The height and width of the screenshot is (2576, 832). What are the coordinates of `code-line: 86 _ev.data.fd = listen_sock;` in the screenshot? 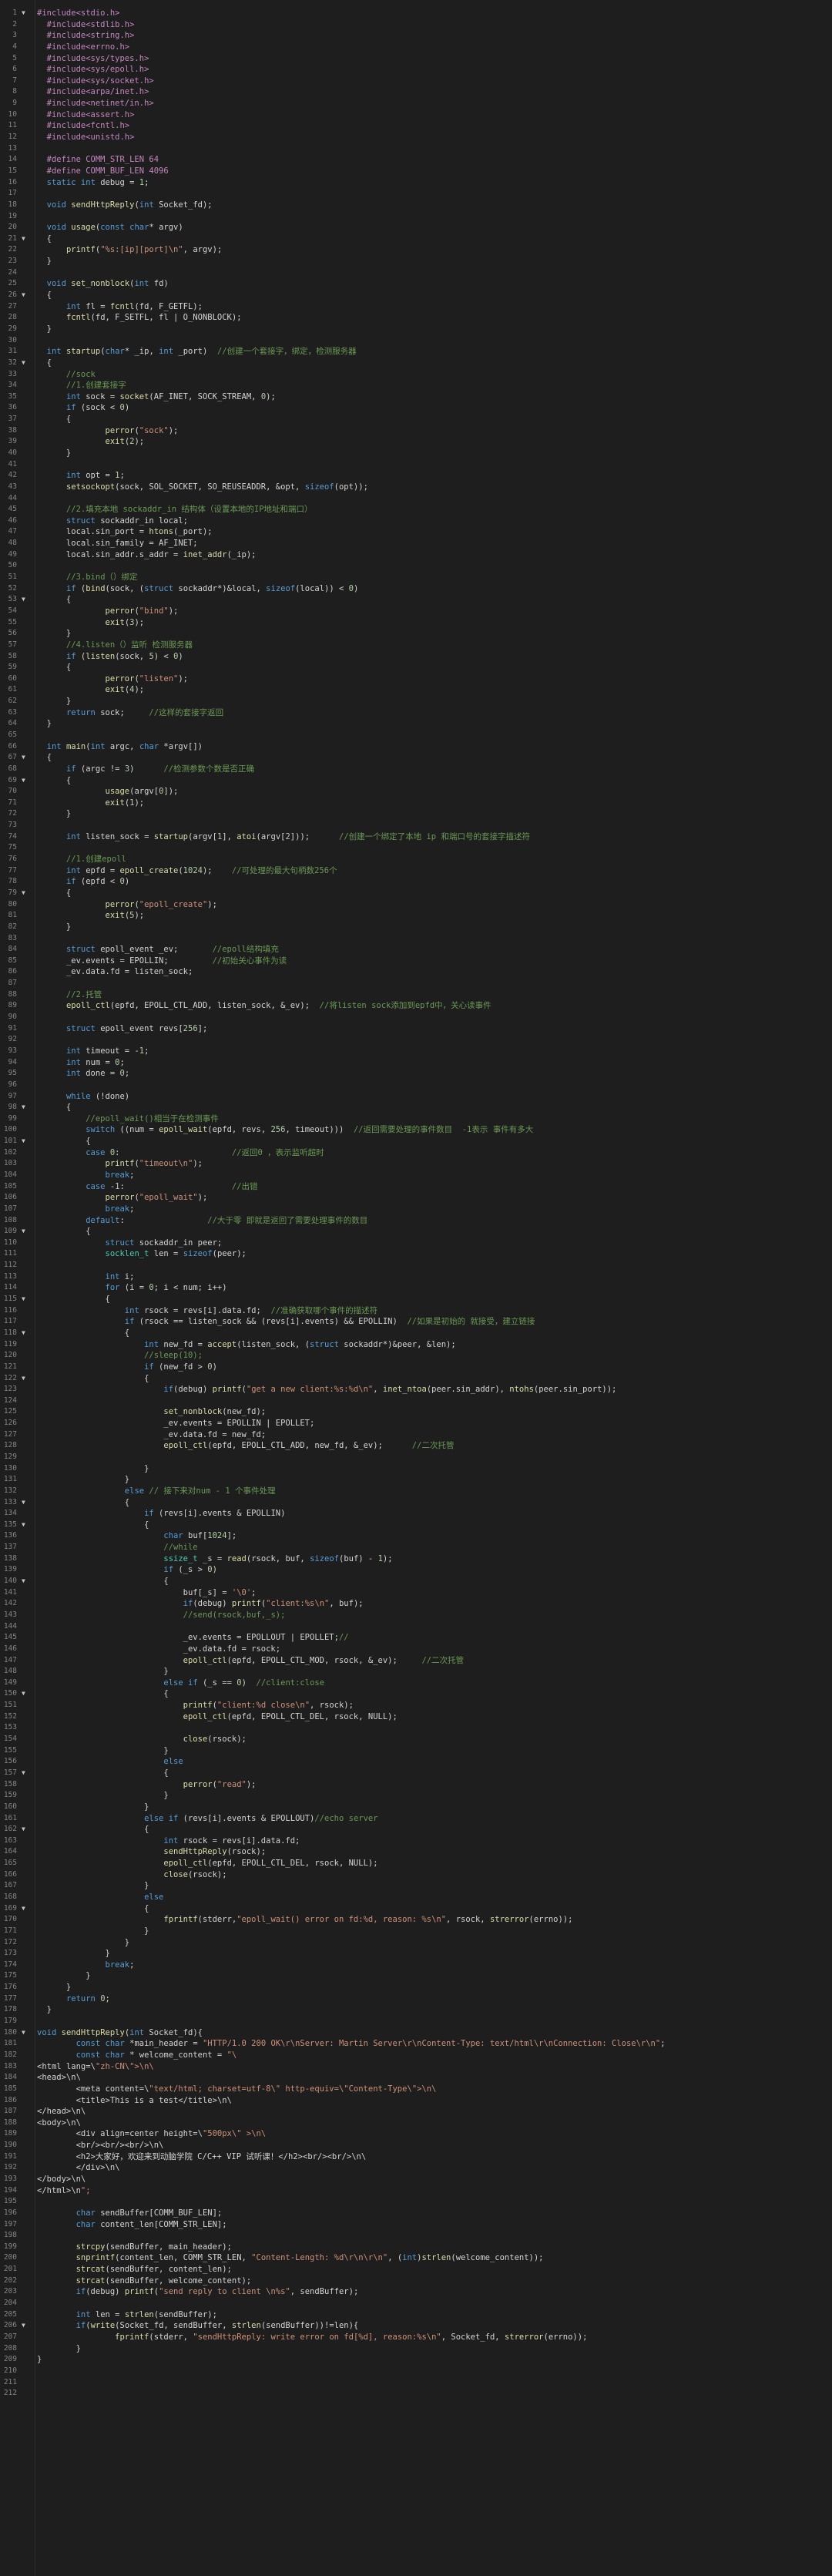 It's located at (416, 972).